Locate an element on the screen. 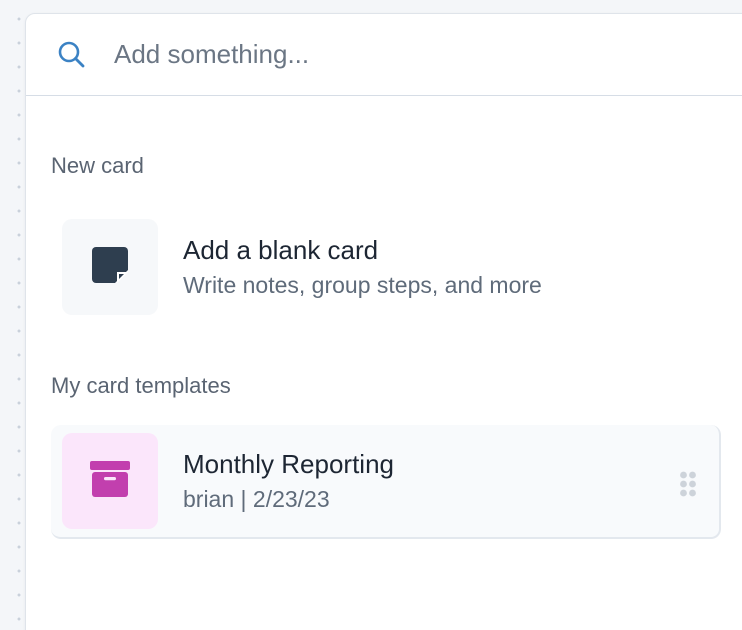 The image size is (742, 630). blank-card-subtitle: Write notes, group steps, and more is located at coordinates (362, 285).